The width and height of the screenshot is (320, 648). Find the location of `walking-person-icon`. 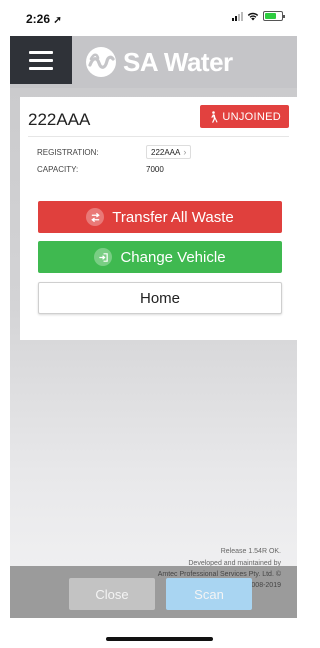

walking-person-icon is located at coordinates (214, 116).